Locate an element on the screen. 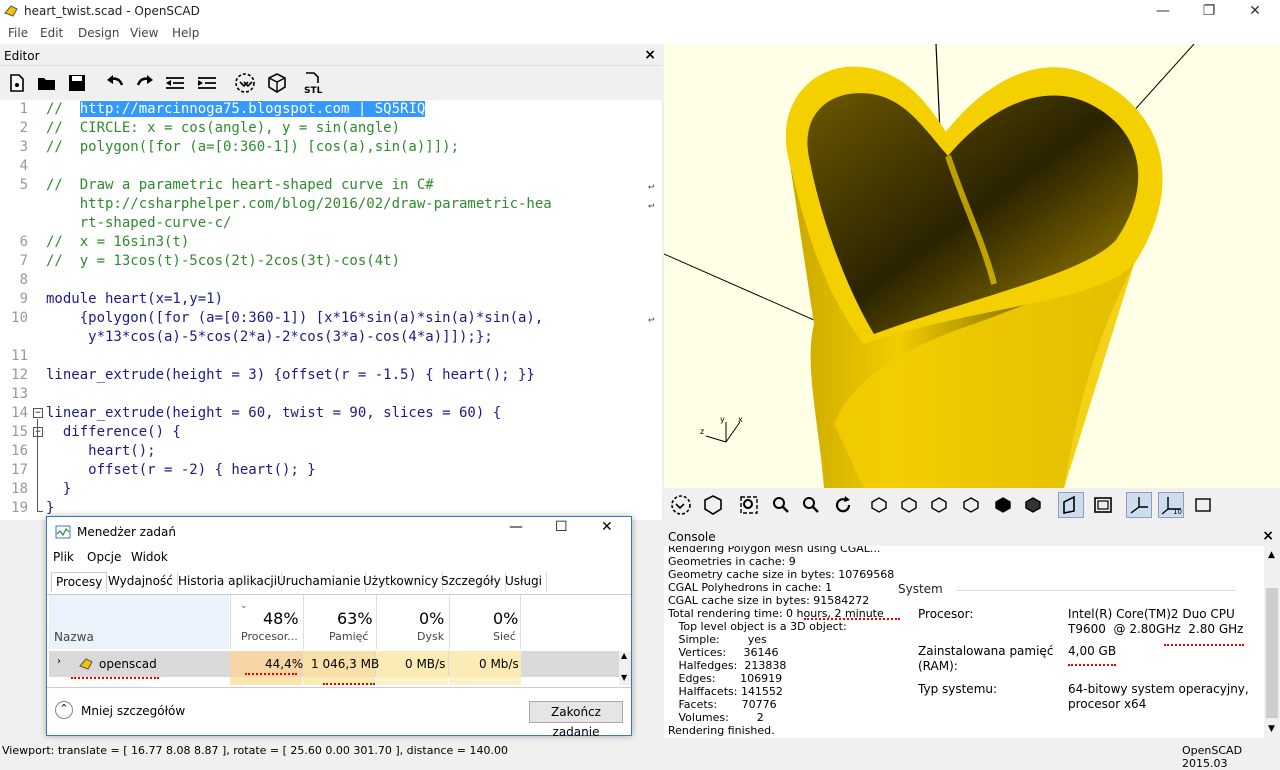  console-line: CGAL cache size in bytes: 91584272 is located at coordinates (769, 600).